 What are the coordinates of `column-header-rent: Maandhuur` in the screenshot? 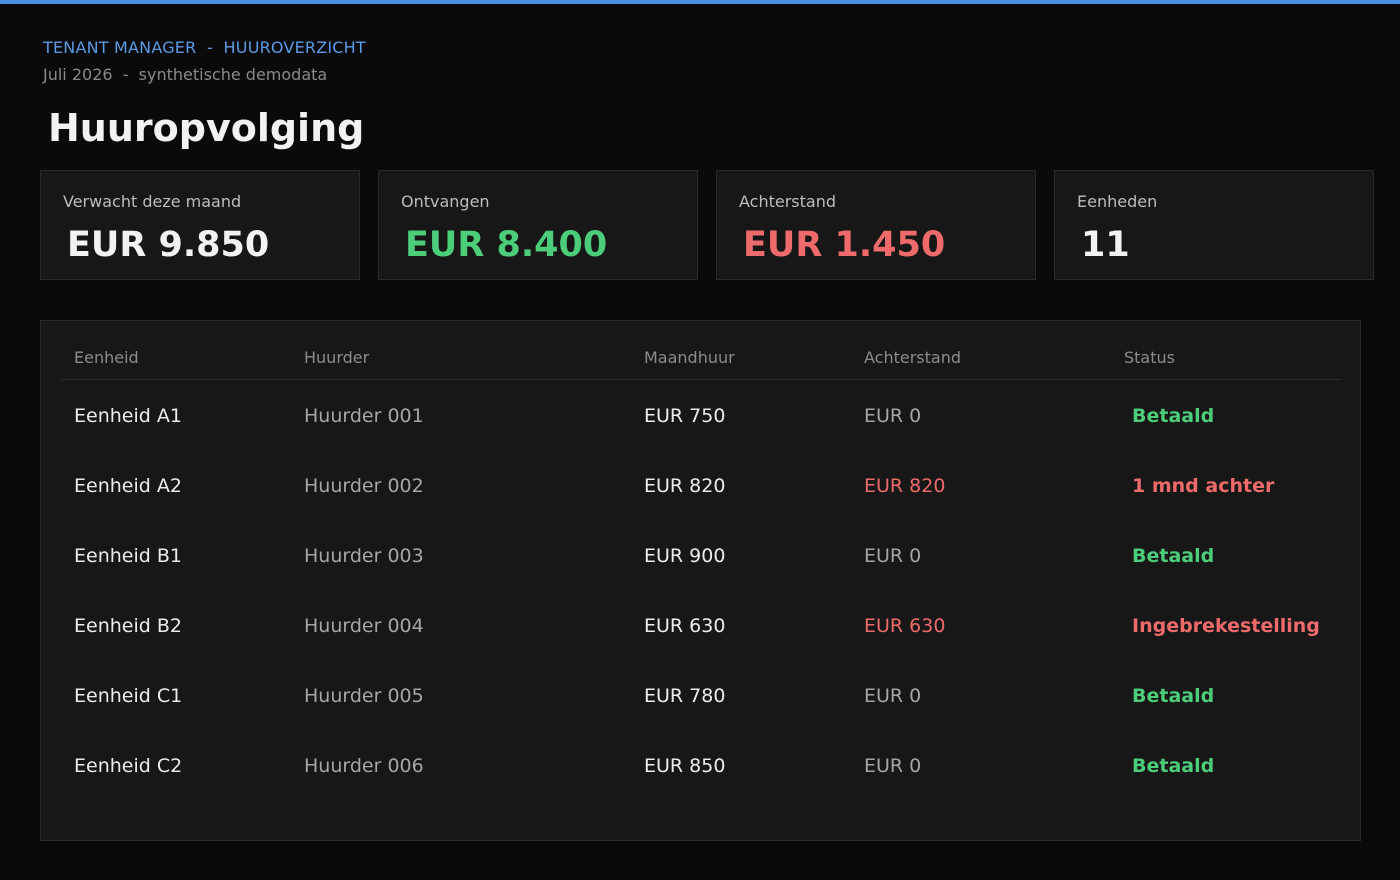 It's located at (689, 357).